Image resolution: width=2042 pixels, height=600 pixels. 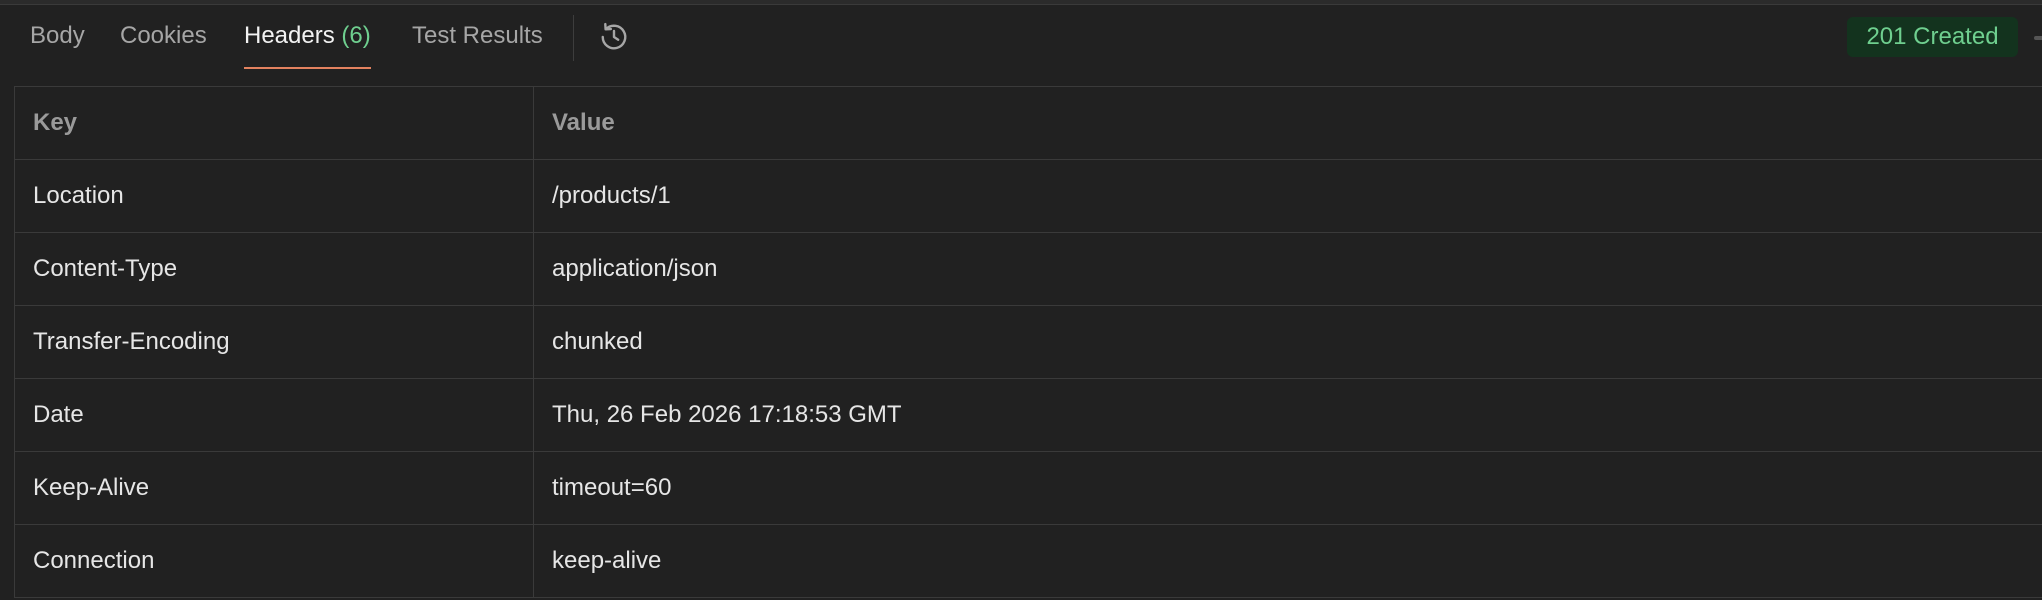 What do you see at coordinates (307, 68) in the screenshot?
I see `active-tab-indicator` at bounding box center [307, 68].